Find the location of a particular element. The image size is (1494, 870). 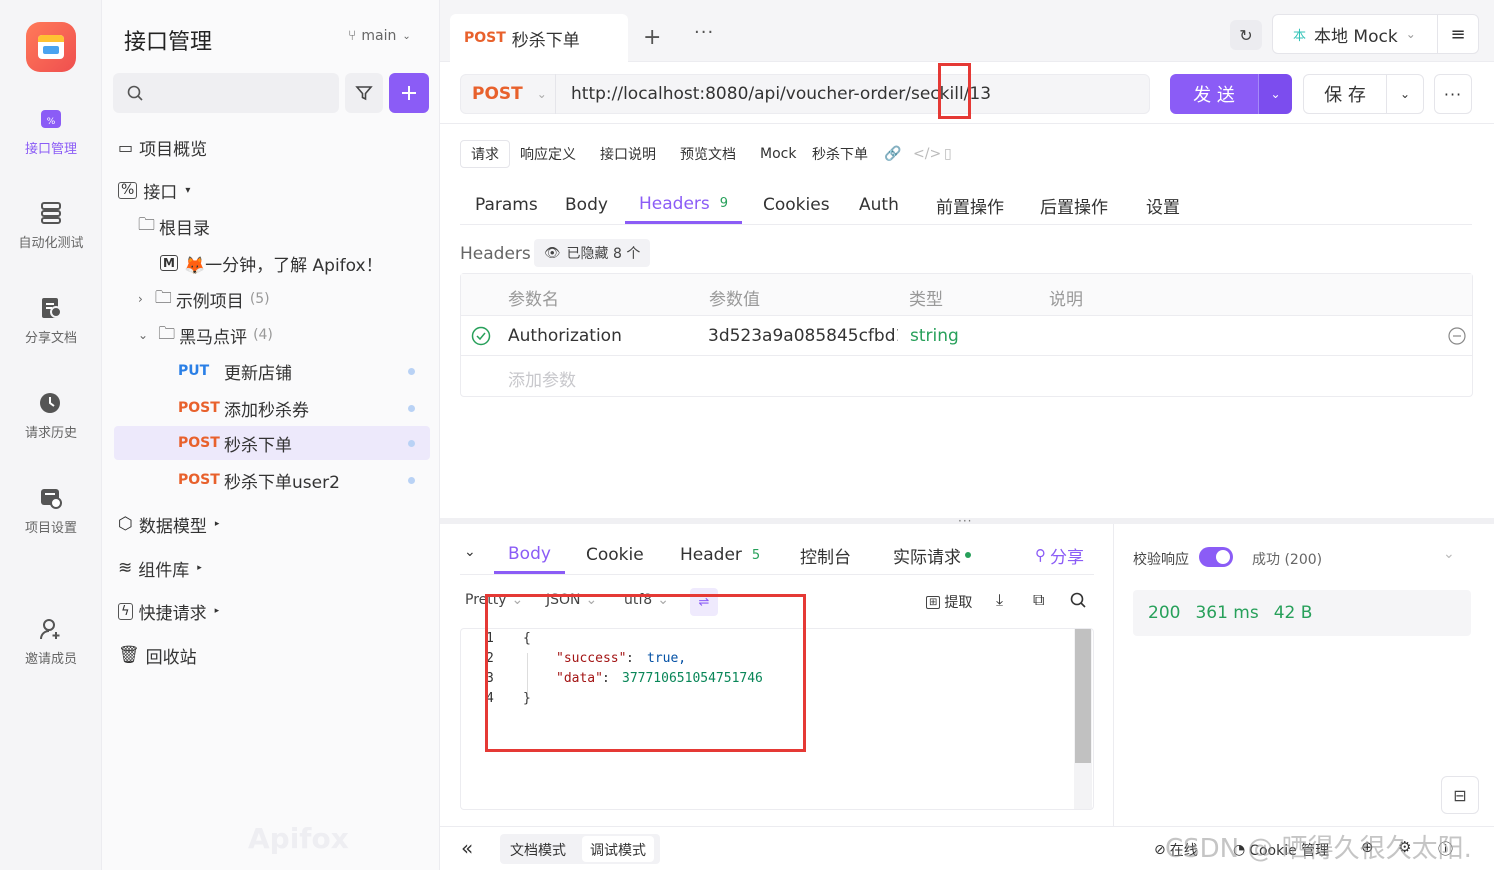

save-dropdown-button: ⌄ is located at coordinates (1405, 94).